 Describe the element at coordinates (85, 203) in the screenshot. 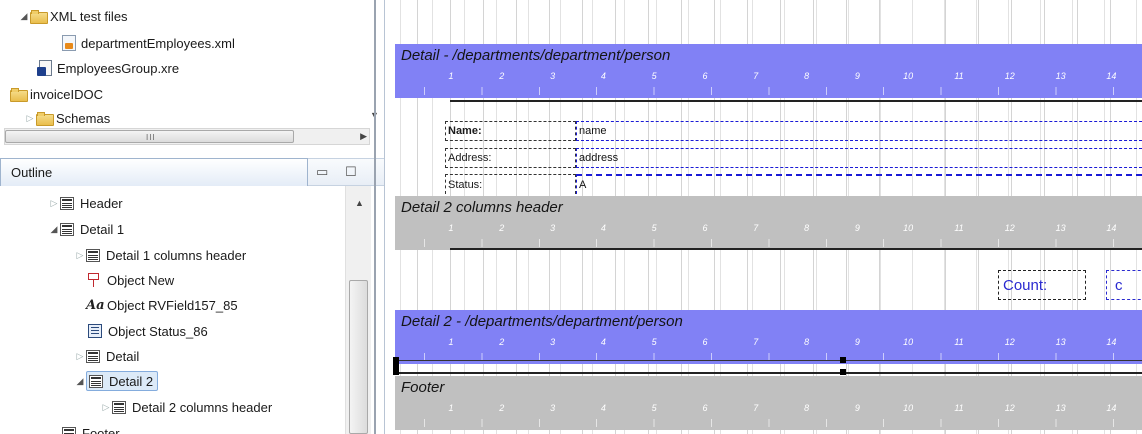

I see `outline-item-header: ▷ Header` at that location.